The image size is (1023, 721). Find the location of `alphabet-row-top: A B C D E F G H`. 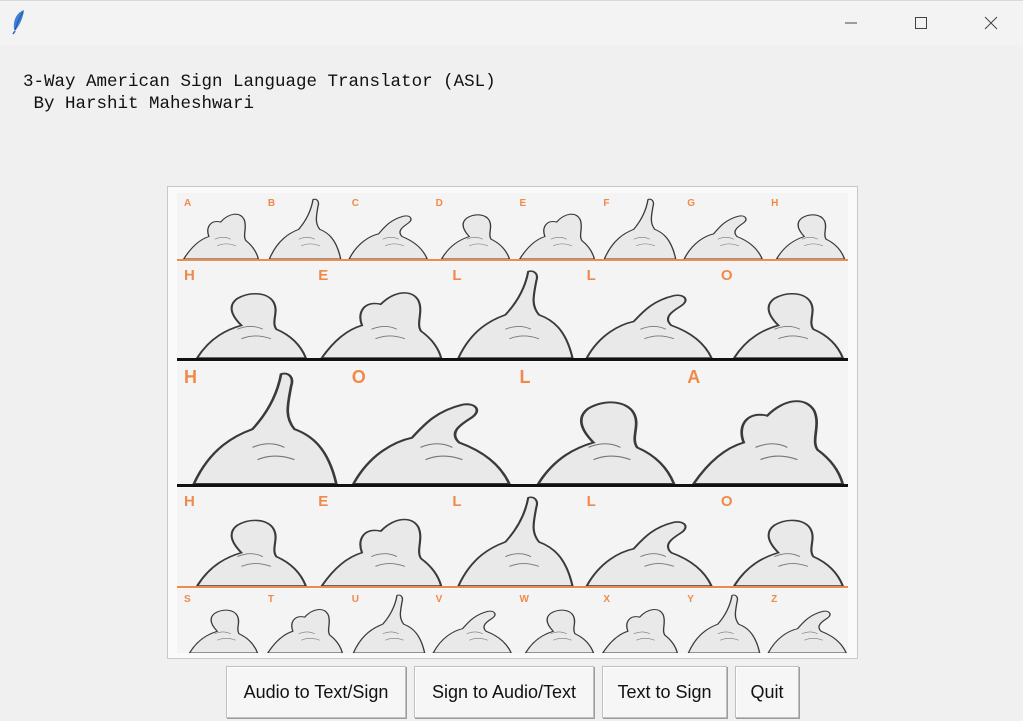

alphabet-row-top: A B C D E F G H is located at coordinates (512, 226).